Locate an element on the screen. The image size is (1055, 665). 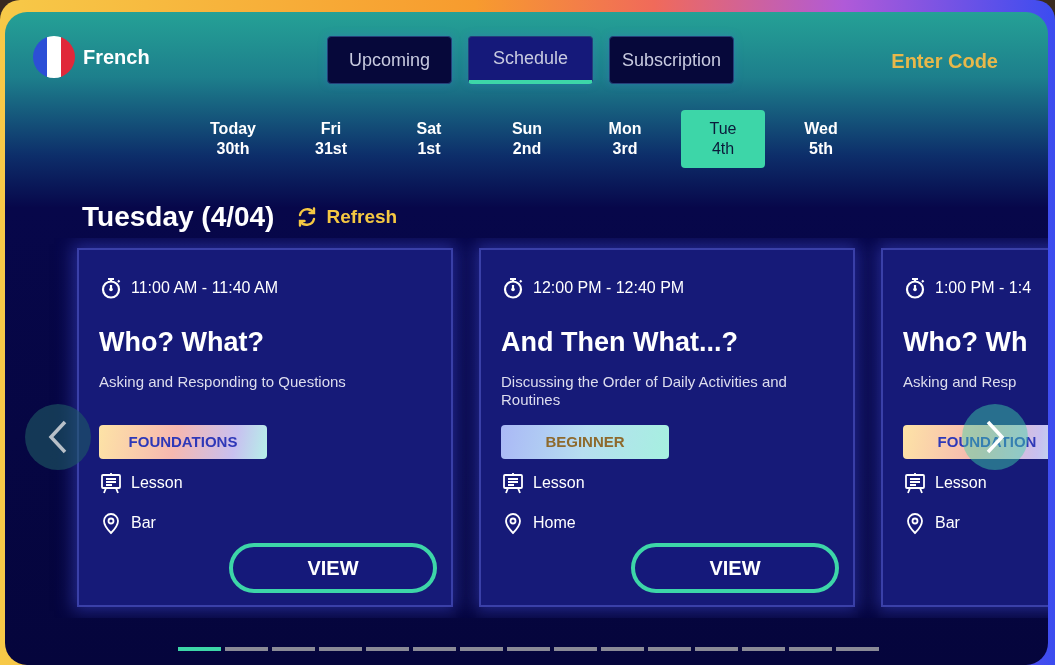
day-tab: Fri 31st is located at coordinates (331, 139).